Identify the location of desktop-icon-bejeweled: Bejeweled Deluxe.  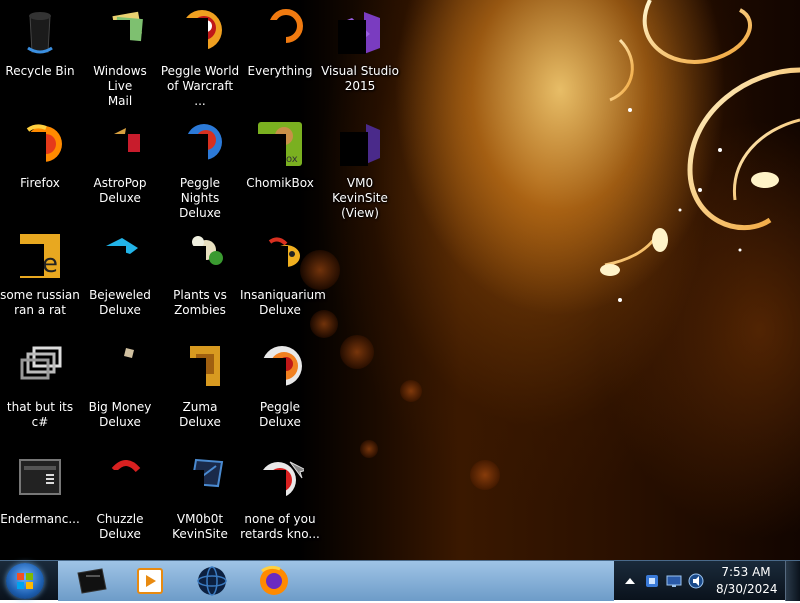
(120, 284).